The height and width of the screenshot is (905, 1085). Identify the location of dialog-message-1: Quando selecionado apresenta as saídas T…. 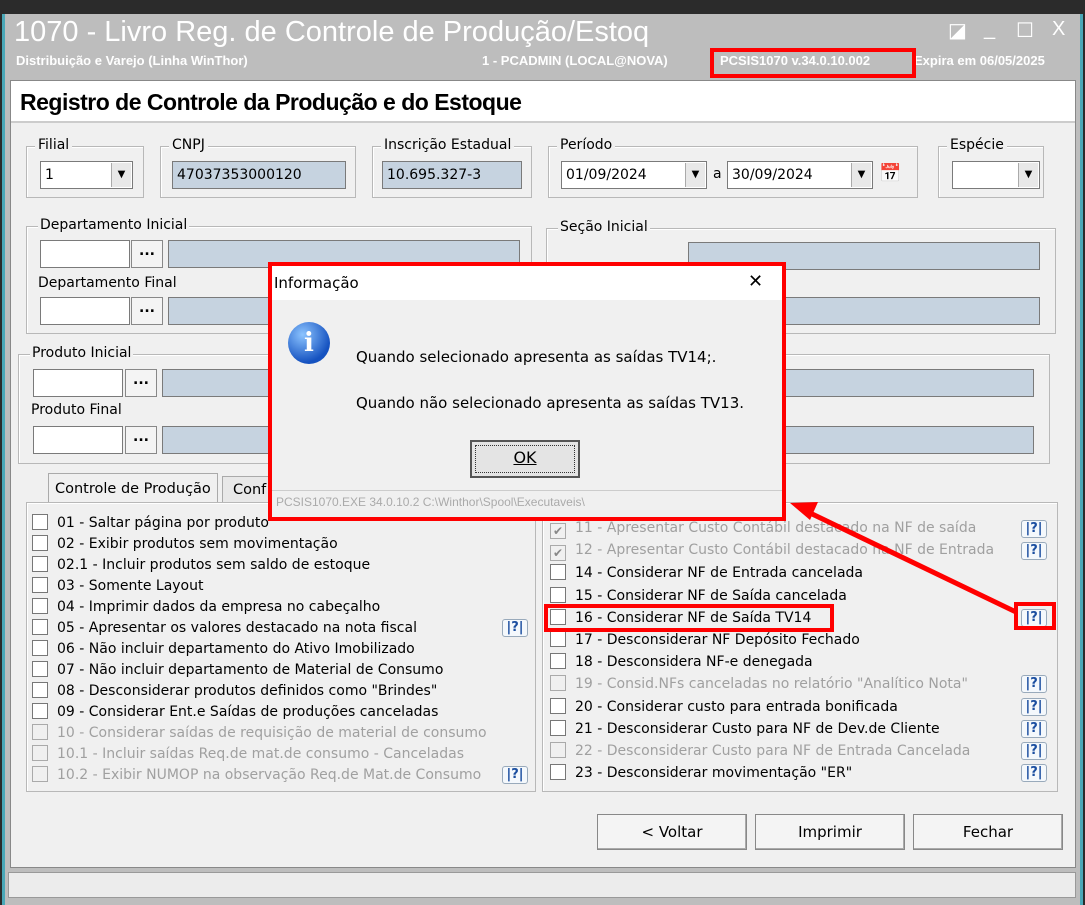
(536, 357).